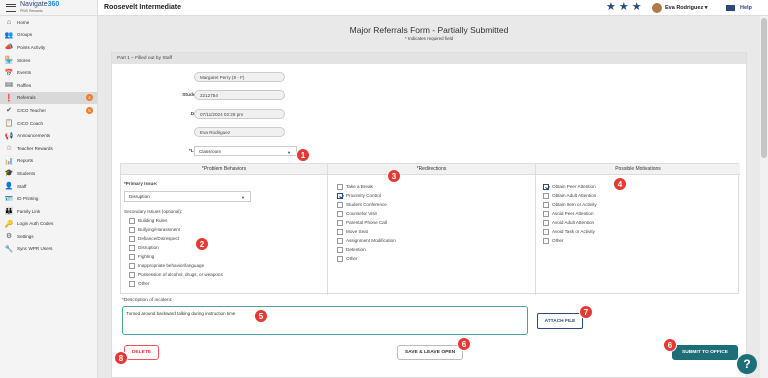  What do you see at coordinates (356, 249) in the screenshot?
I see `redirection-option-label: Detention` at bounding box center [356, 249].